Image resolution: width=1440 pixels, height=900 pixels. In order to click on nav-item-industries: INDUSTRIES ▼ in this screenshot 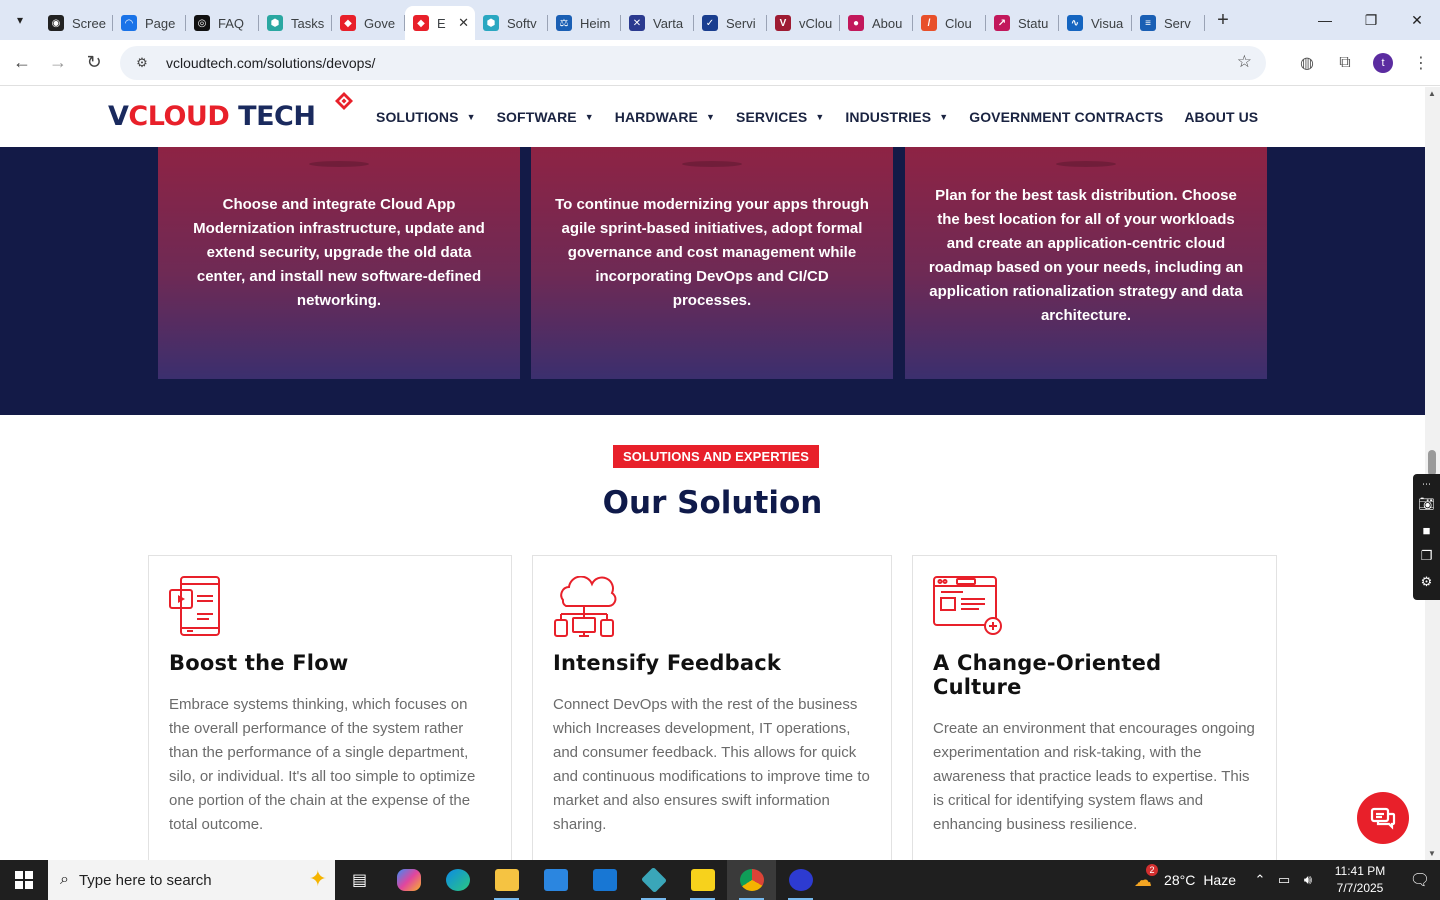, I will do `click(896, 117)`.